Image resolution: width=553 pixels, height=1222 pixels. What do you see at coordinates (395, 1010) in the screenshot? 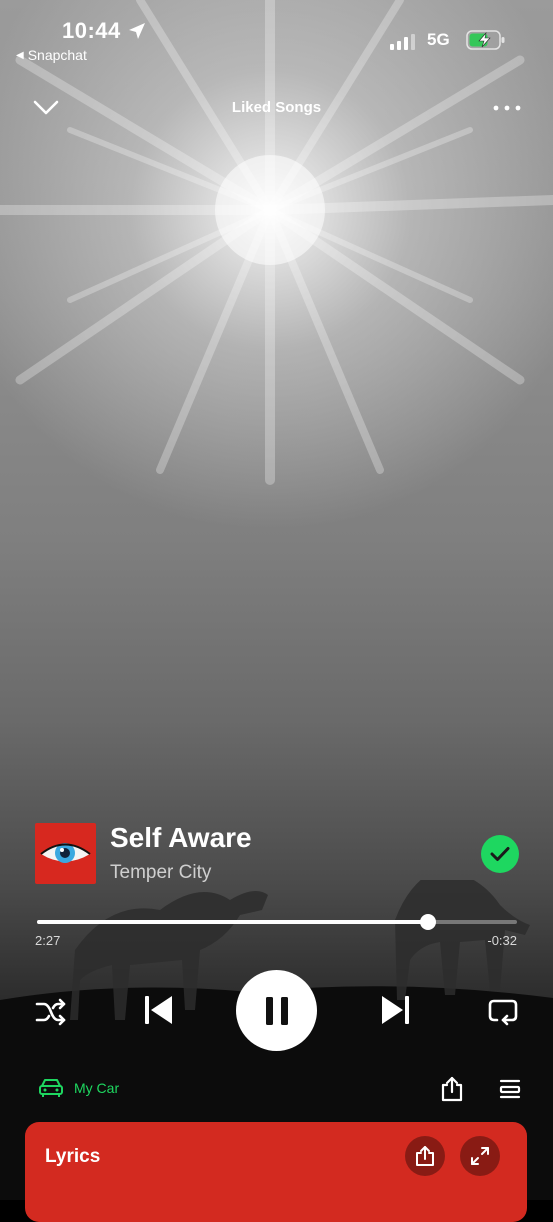
I see `next-icon` at bounding box center [395, 1010].